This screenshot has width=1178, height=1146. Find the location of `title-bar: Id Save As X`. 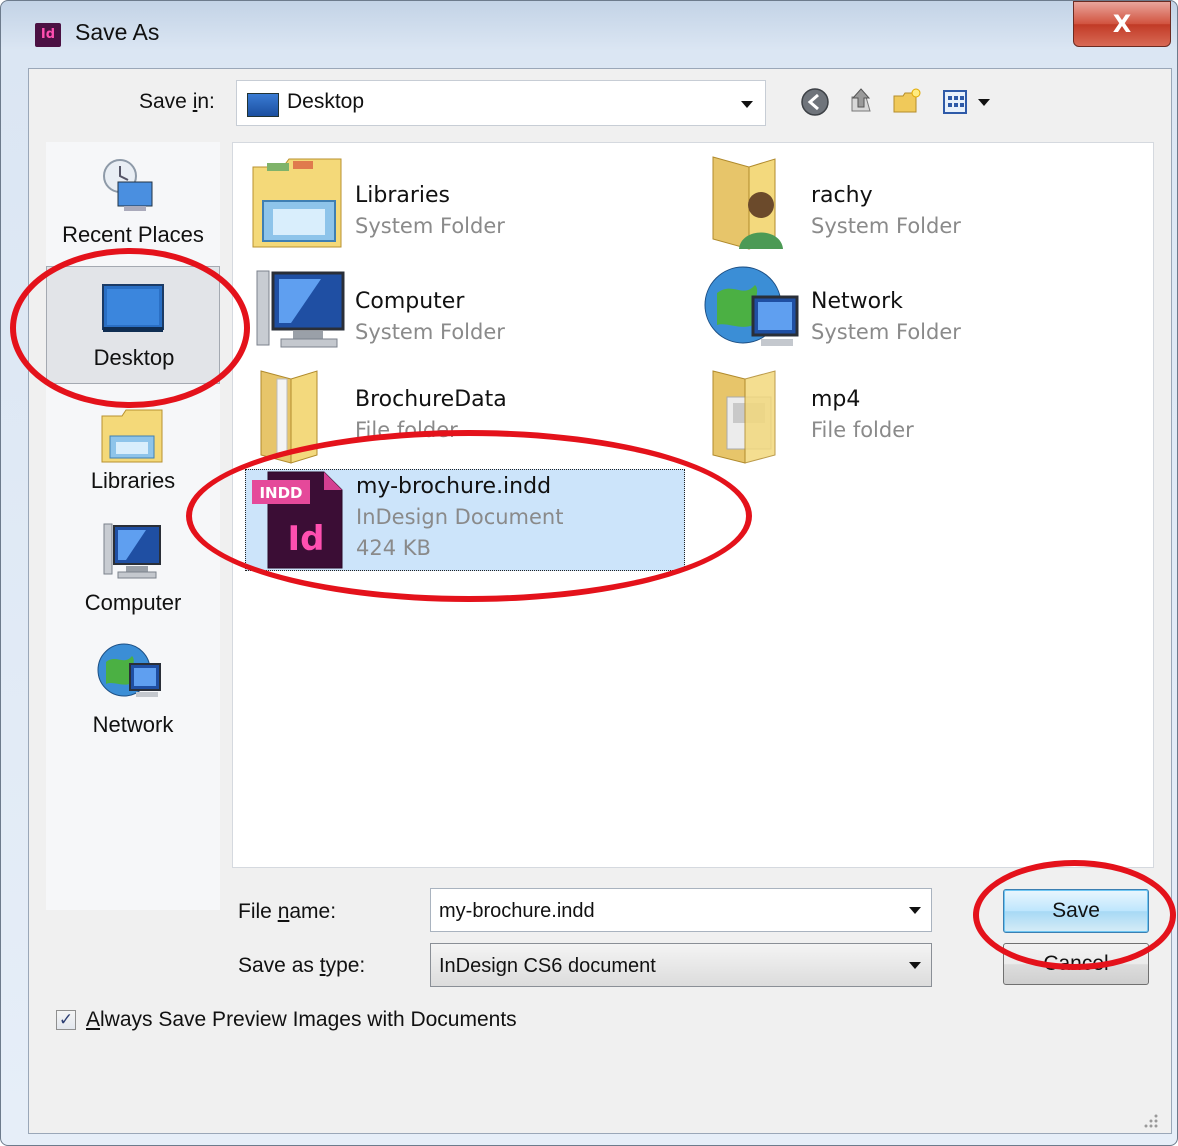

title-bar: Id Save As X is located at coordinates (589, 35).